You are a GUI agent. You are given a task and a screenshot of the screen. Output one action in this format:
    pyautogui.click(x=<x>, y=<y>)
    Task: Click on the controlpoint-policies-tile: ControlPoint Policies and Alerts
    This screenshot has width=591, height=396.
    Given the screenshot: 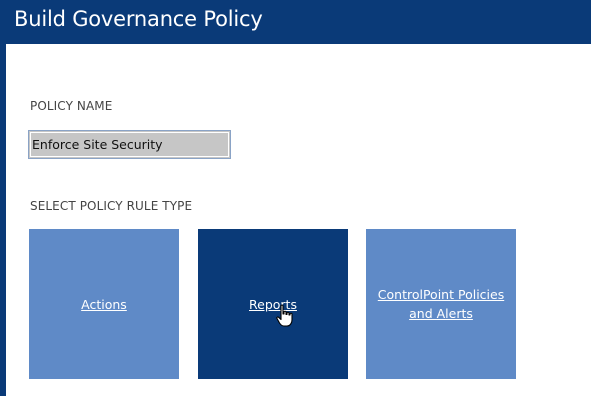 What is the action you would take?
    pyautogui.click(x=441, y=304)
    